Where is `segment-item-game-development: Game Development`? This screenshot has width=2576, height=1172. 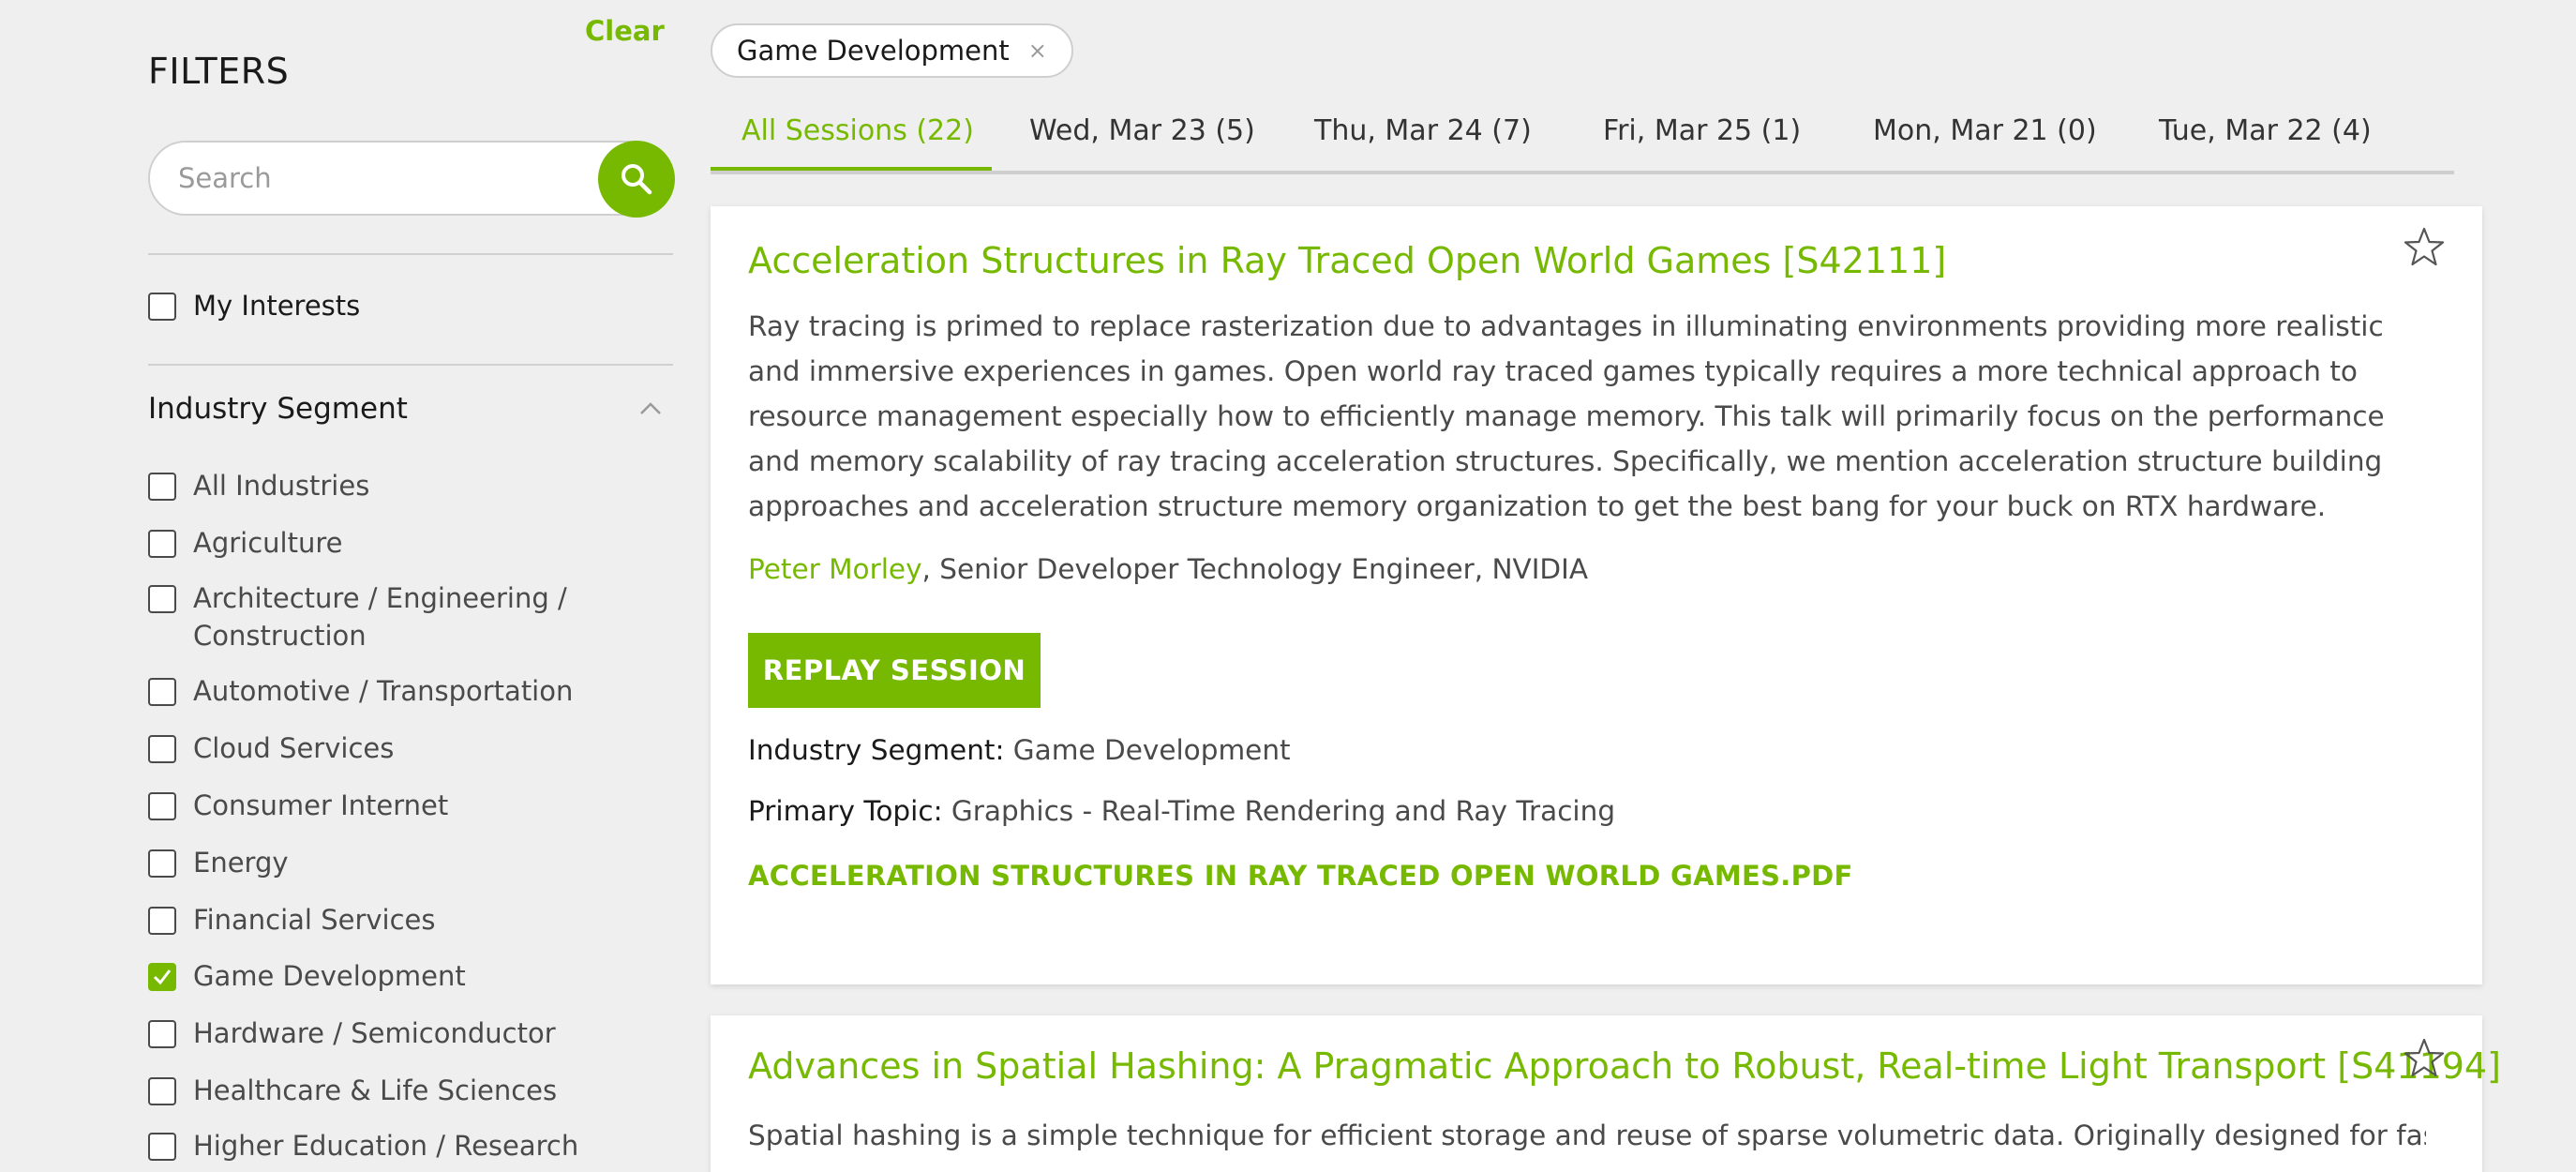 segment-item-game-development: Game Development is located at coordinates (307, 977).